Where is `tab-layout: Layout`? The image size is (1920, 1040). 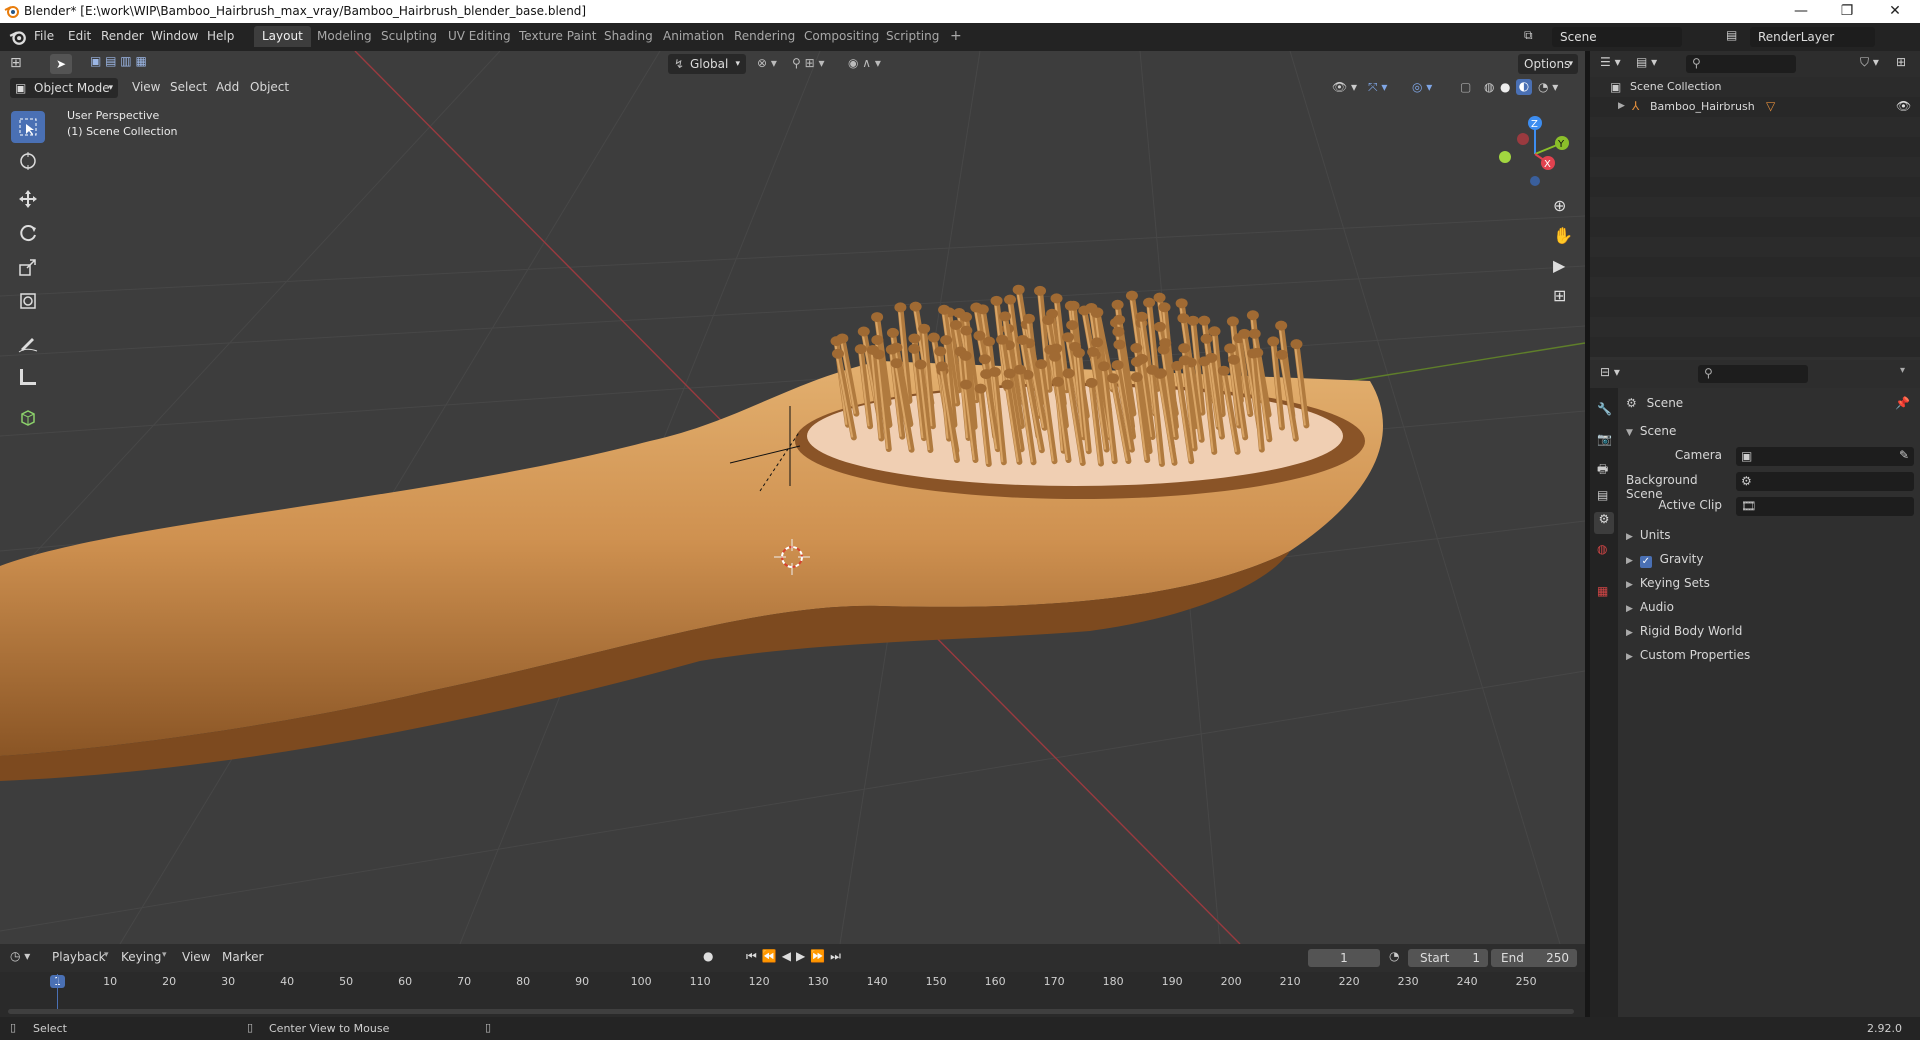
tab-layout: Layout is located at coordinates (282, 36).